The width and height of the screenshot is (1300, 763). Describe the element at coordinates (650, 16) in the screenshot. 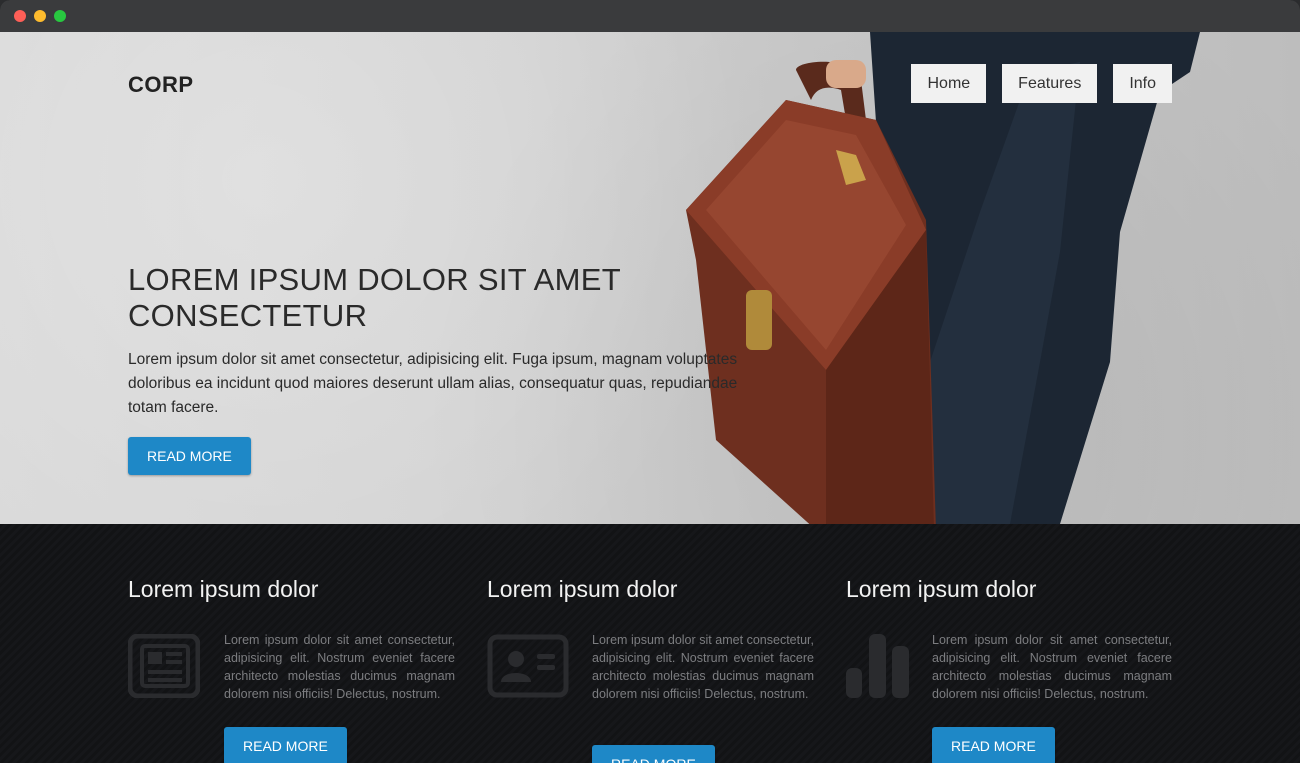

I see `window-titlebar` at that location.